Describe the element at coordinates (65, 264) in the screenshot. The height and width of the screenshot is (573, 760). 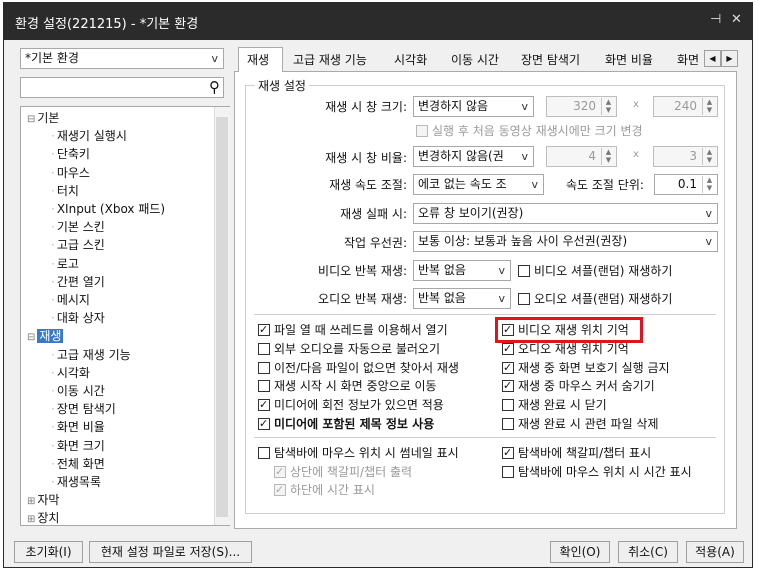
I see `tree-item: · 로고` at that location.